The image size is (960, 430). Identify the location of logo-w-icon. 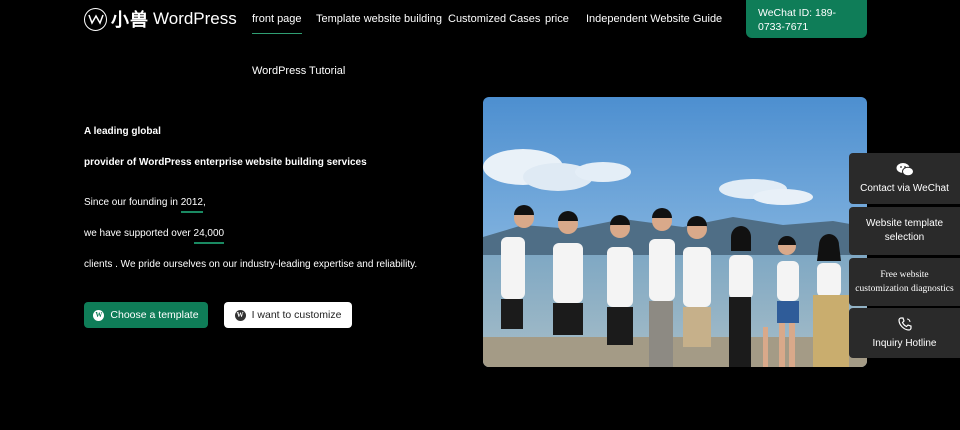
(95, 19).